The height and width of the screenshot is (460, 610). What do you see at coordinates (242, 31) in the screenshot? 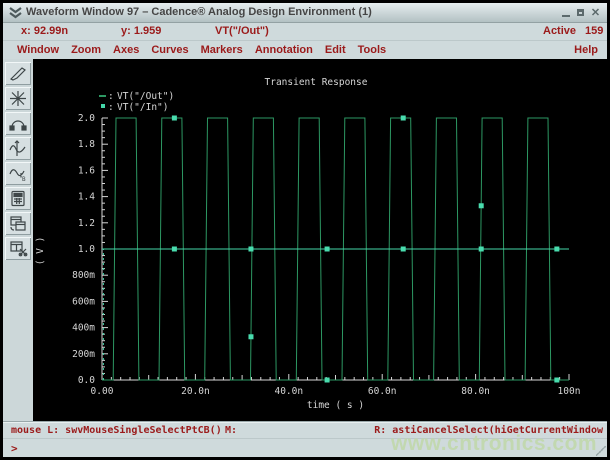
I see `active-trace-readout: VT("/Out")` at bounding box center [242, 31].